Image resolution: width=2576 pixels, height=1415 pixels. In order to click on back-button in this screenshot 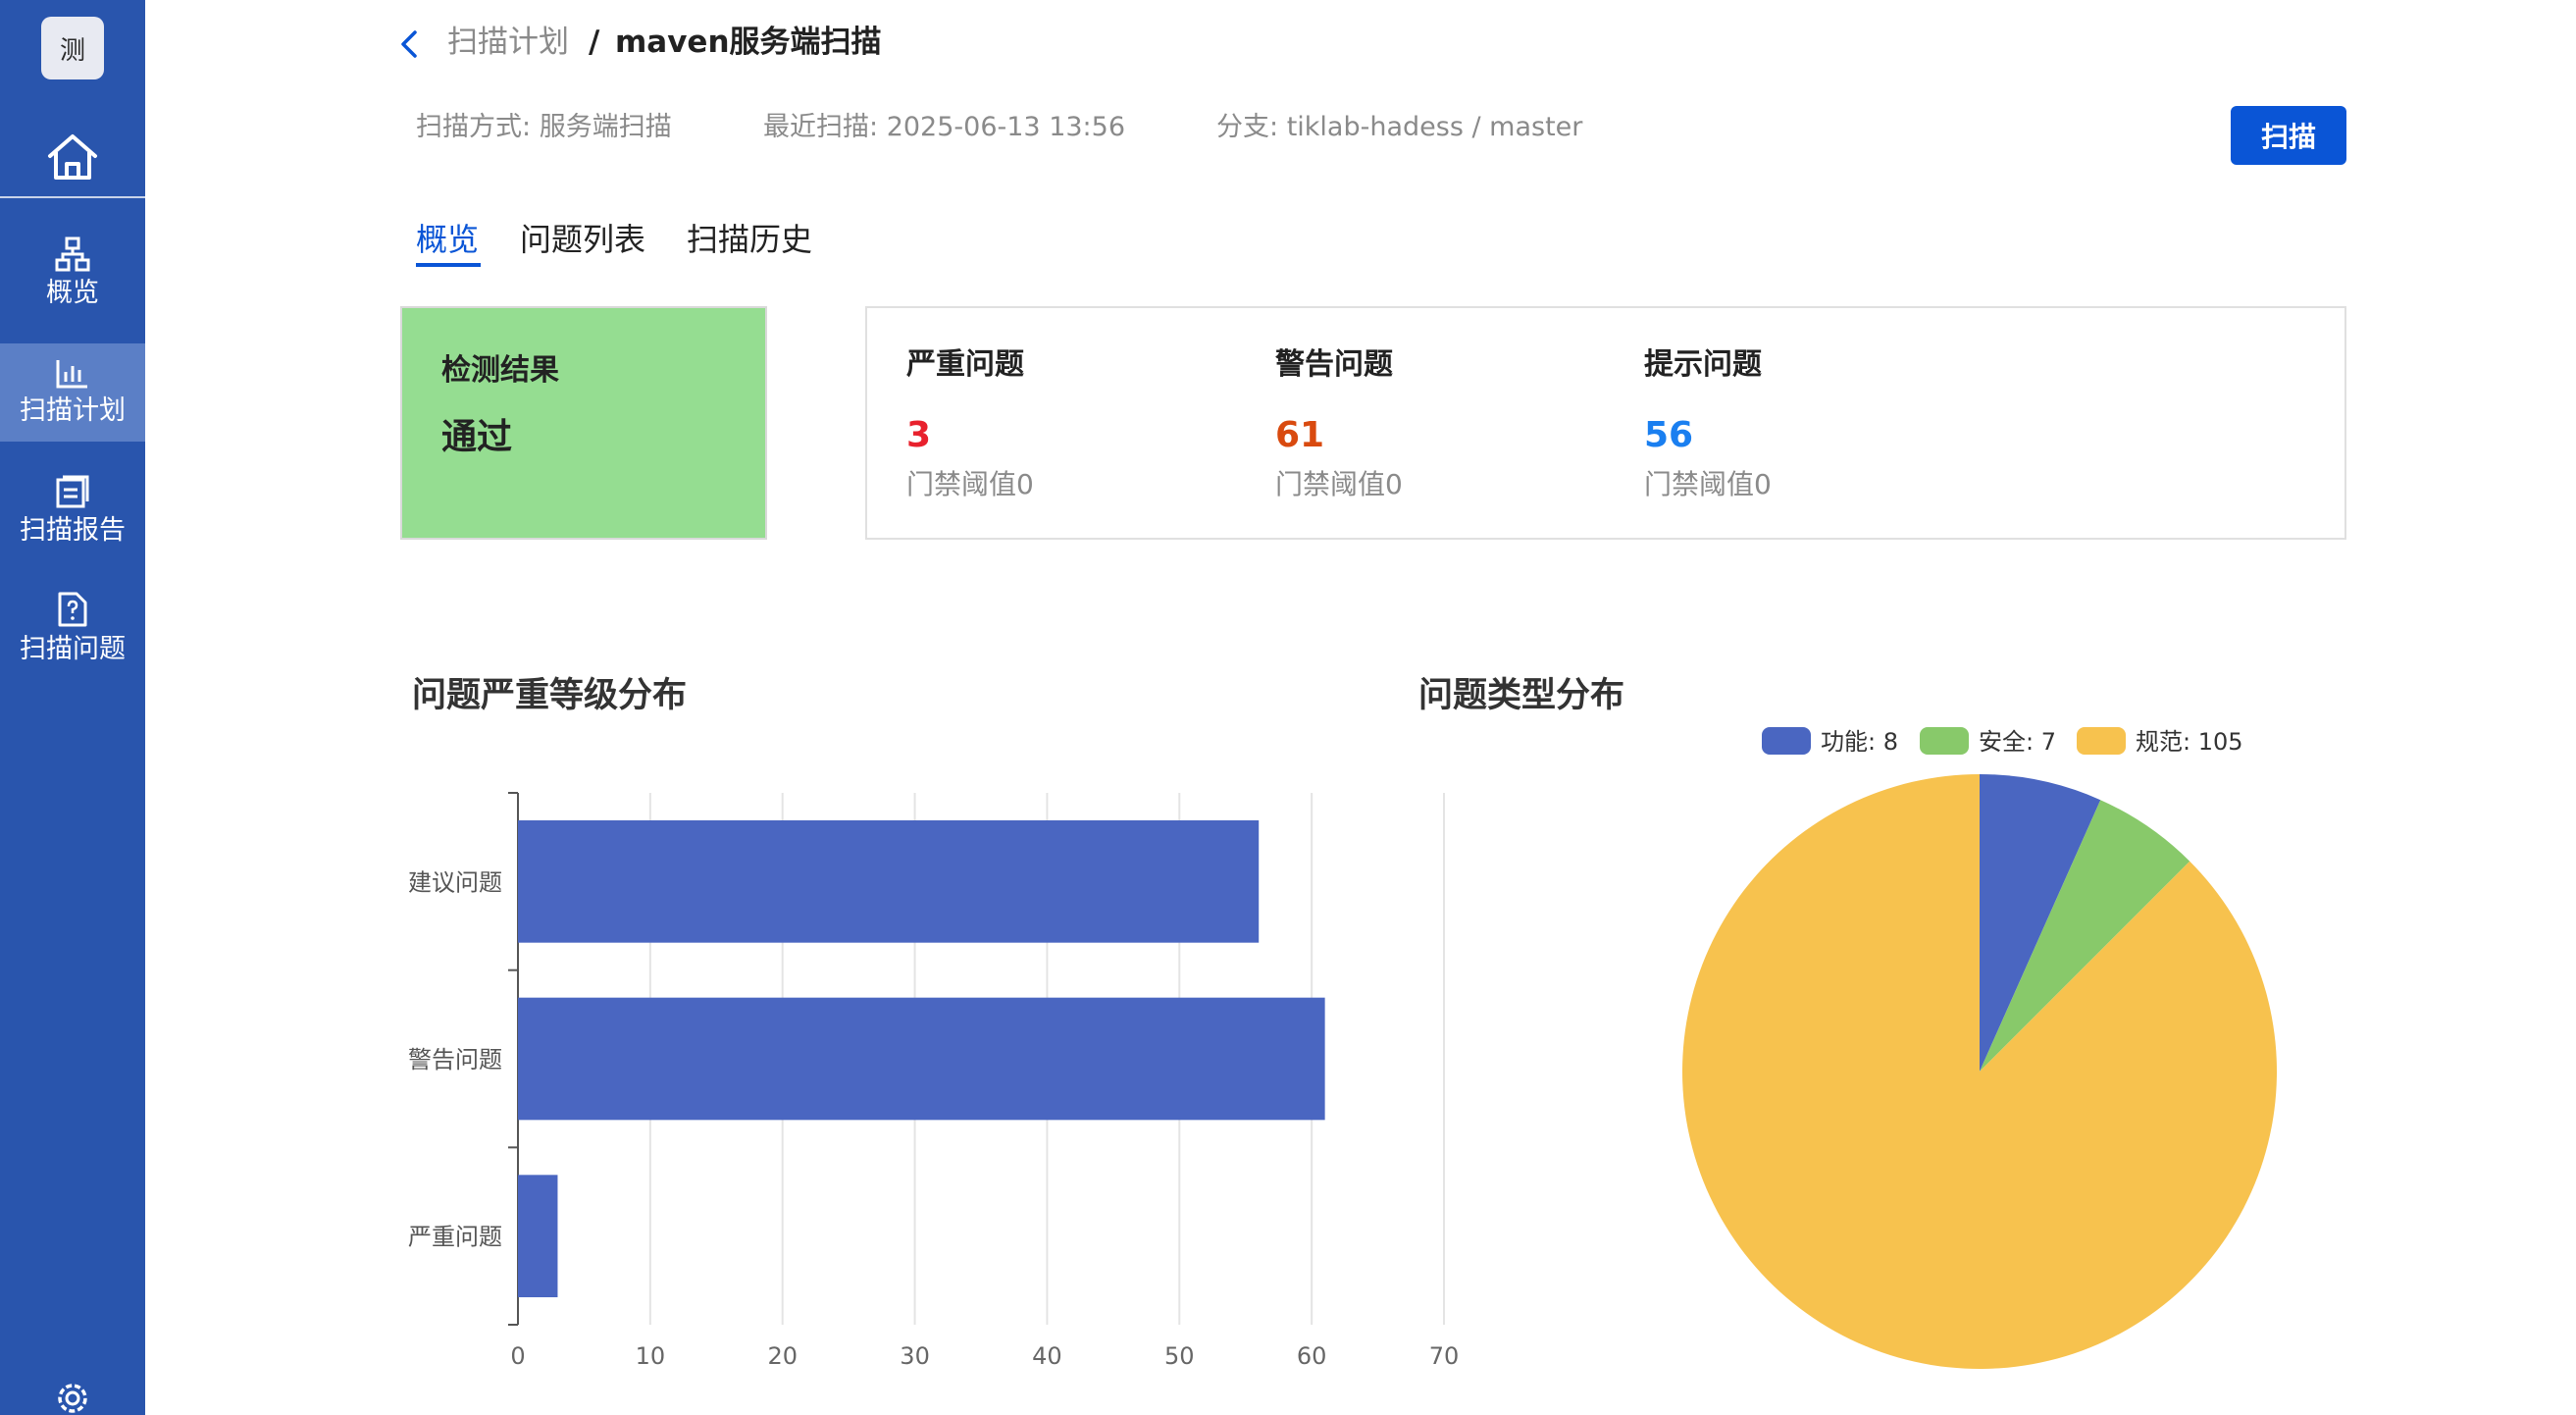, I will do `click(413, 44)`.